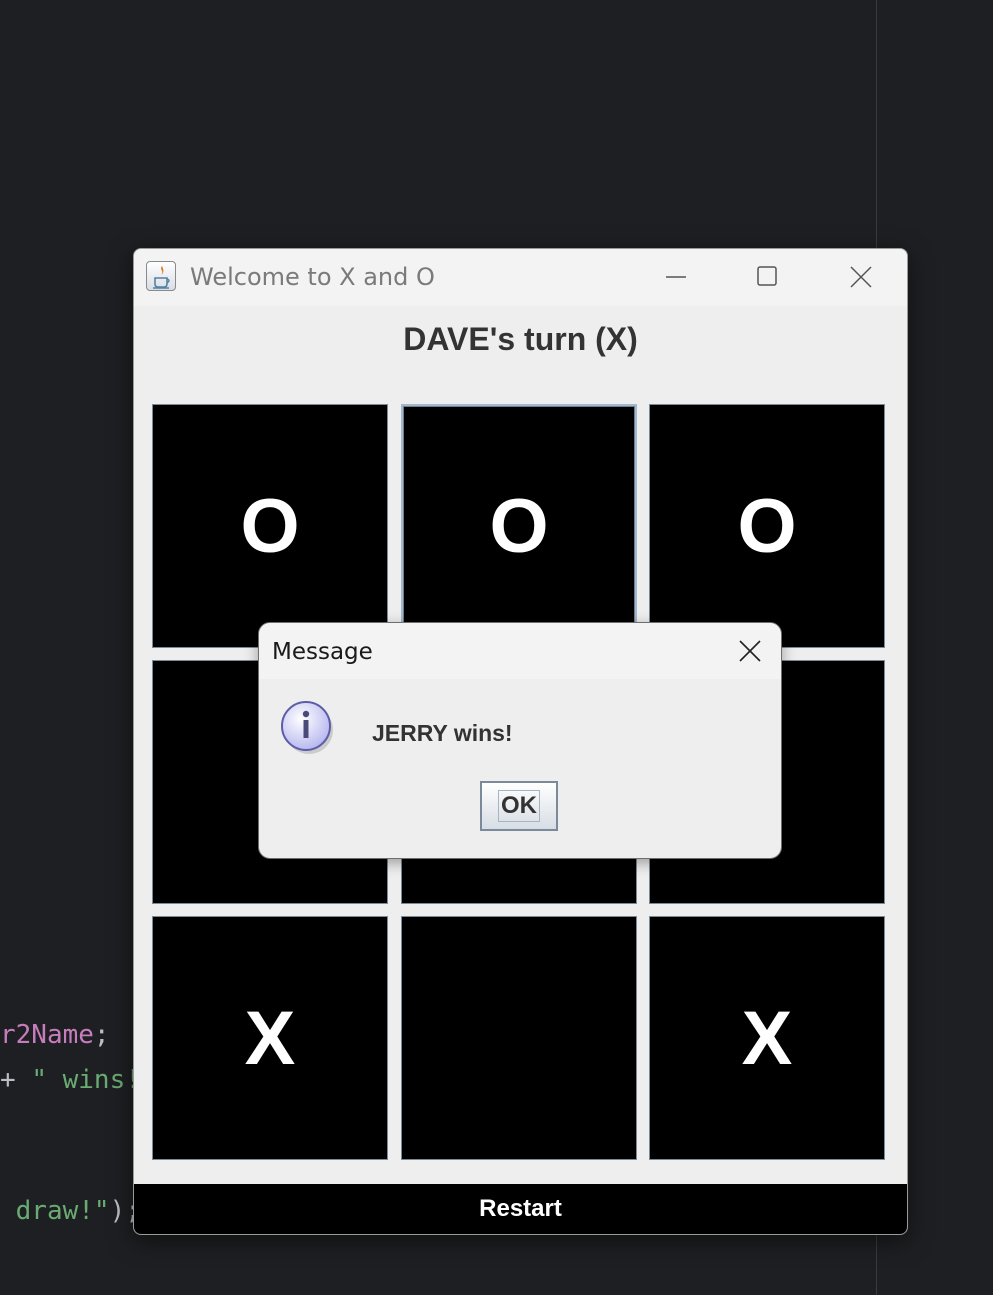 The height and width of the screenshot is (1295, 993). I want to click on dialog-title: Message, so click(322, 652).